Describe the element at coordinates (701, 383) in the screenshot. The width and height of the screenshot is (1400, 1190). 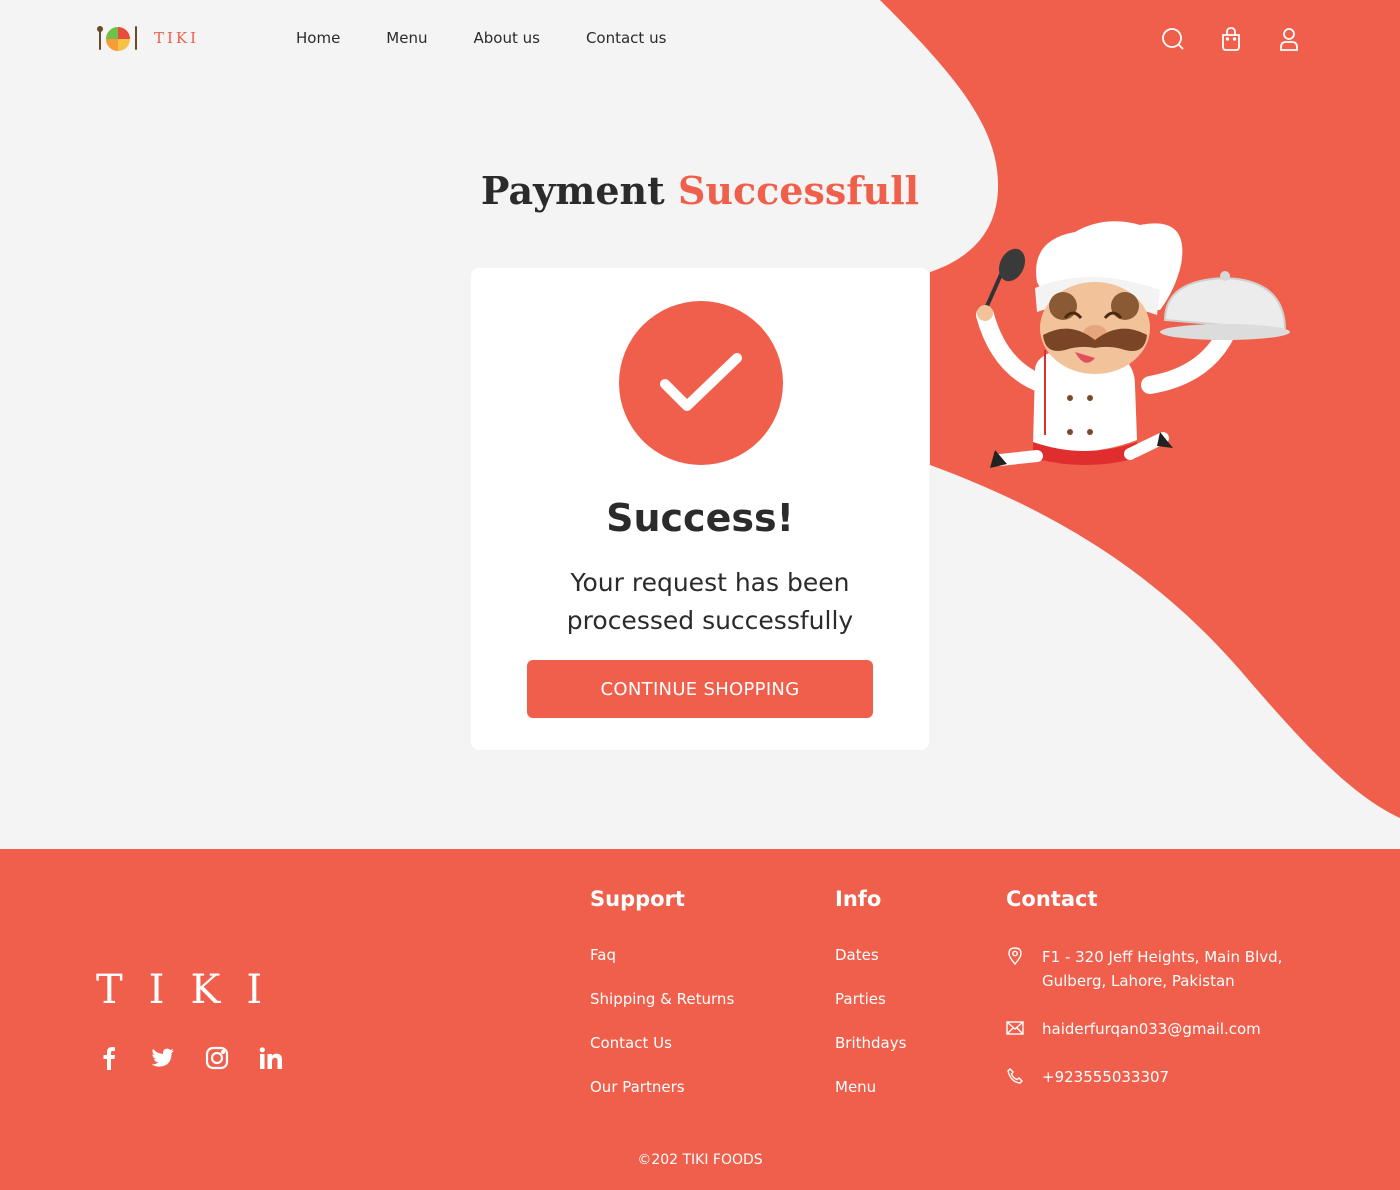
I see `success-check-icon` at that location.